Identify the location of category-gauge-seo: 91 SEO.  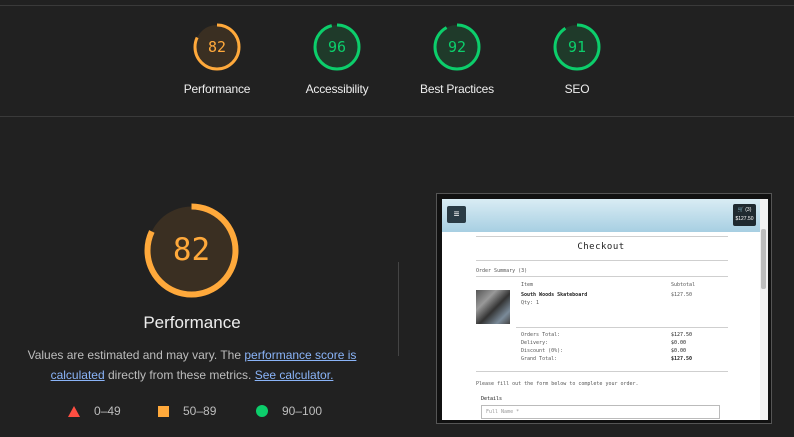
(577, 59).